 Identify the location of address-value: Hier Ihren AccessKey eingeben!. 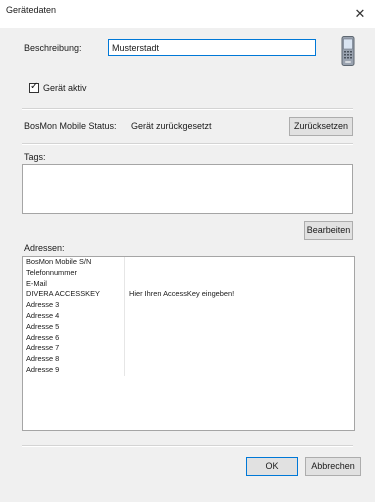
(239, 294).